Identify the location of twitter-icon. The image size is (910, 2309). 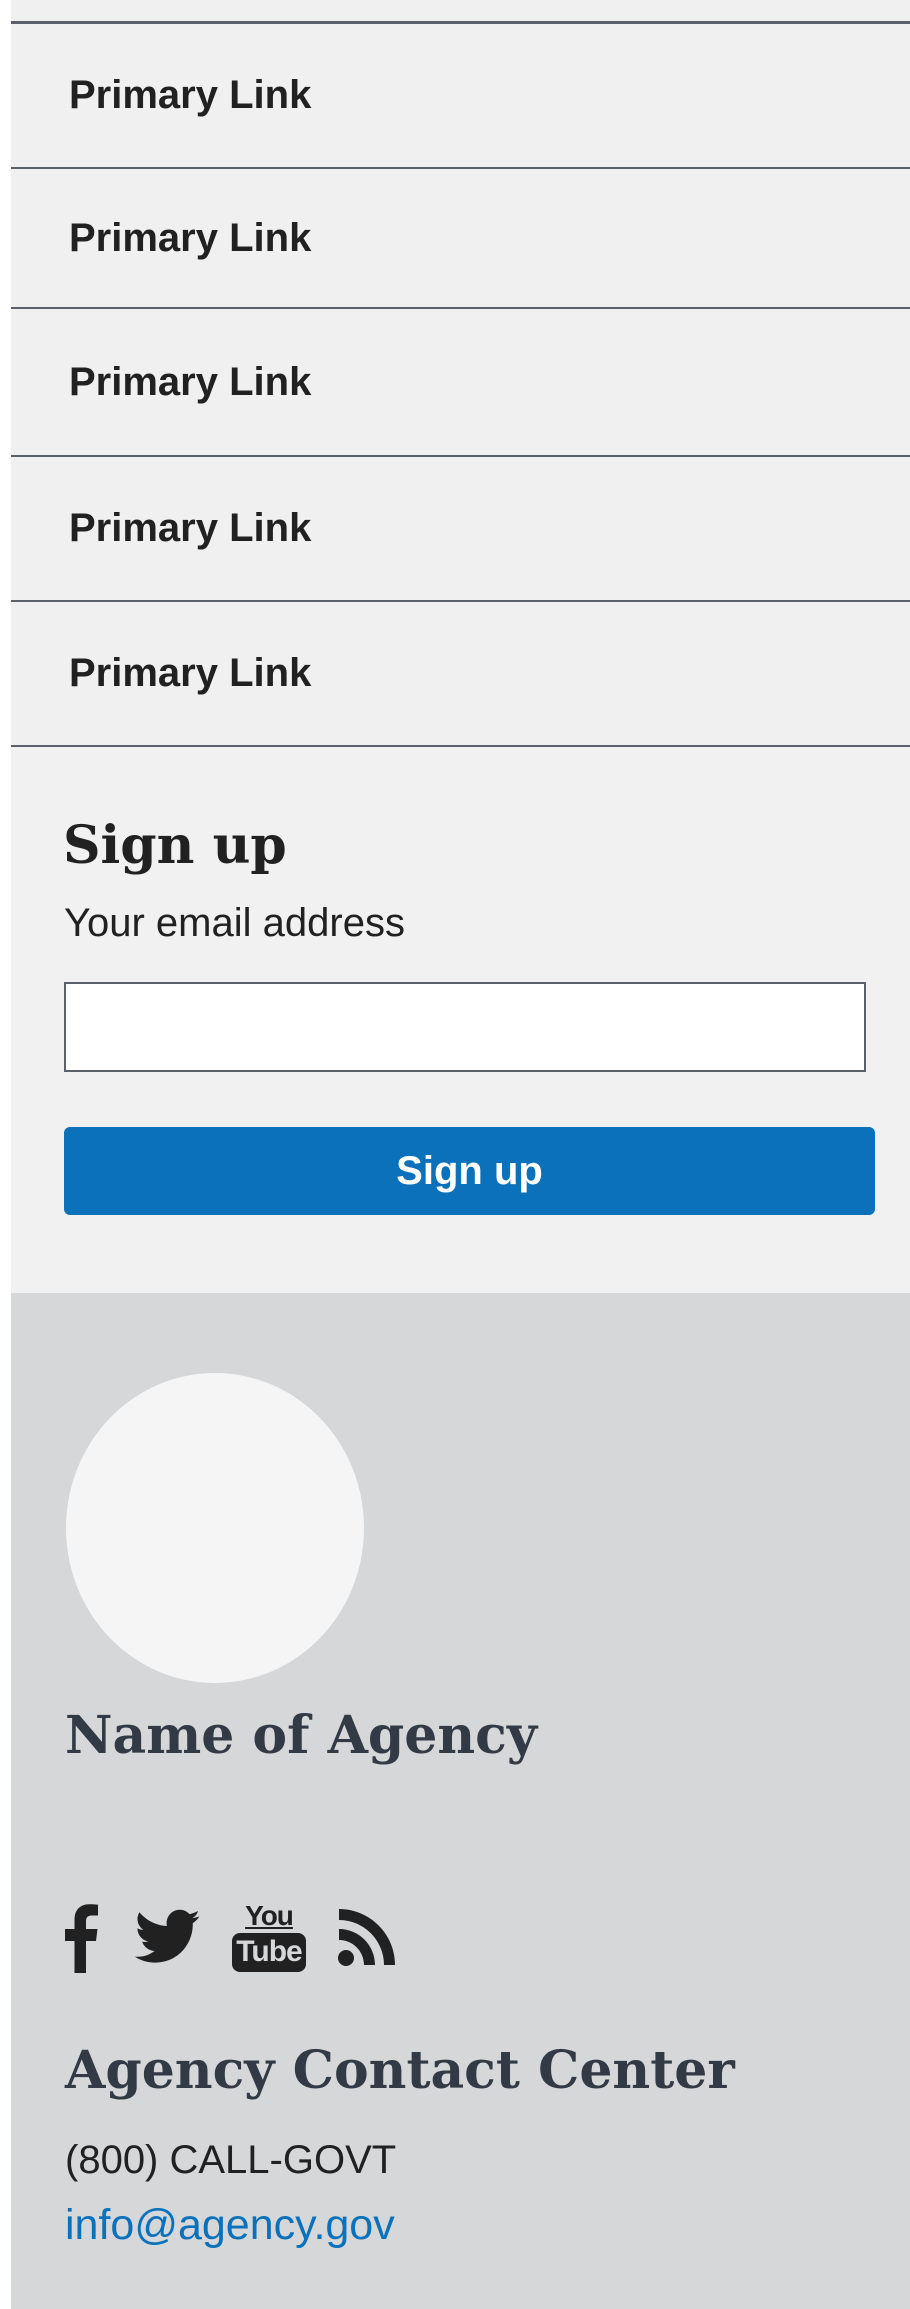
(167, 1936).